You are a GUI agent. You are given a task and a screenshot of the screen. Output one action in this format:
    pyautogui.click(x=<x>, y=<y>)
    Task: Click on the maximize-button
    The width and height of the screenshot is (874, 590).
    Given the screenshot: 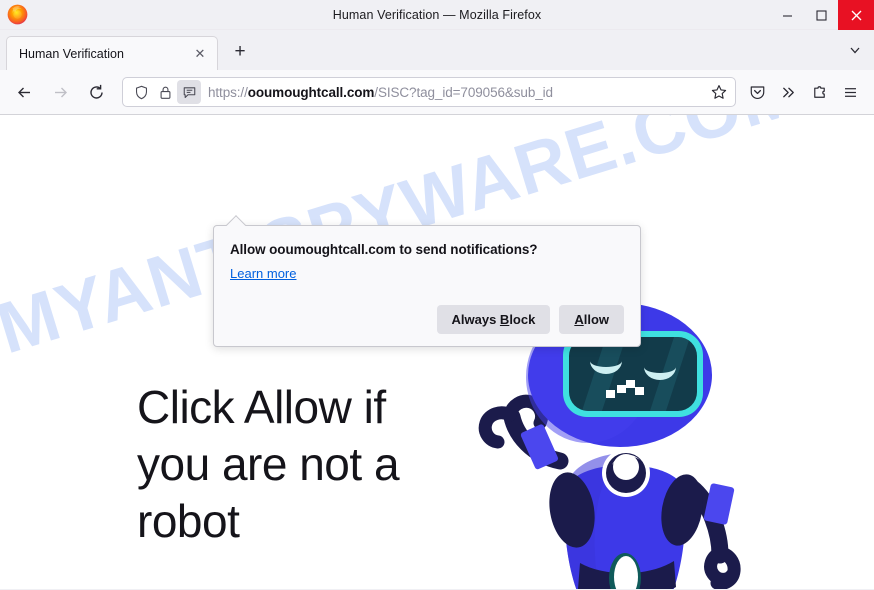 What is the action you would take?
    pyautogui.click(x=821, y=15)
    